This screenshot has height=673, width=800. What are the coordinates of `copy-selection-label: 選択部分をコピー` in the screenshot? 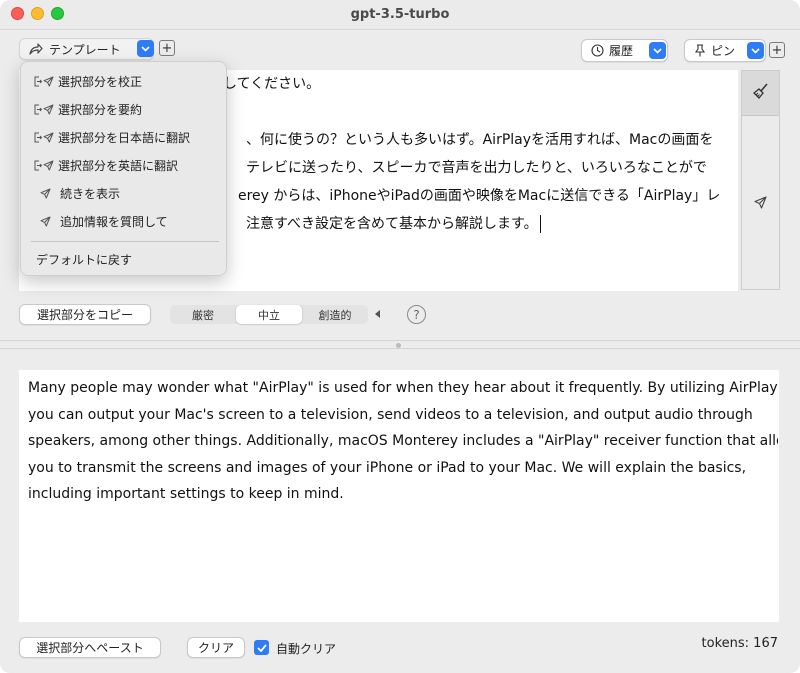 It's located at (84, 315).